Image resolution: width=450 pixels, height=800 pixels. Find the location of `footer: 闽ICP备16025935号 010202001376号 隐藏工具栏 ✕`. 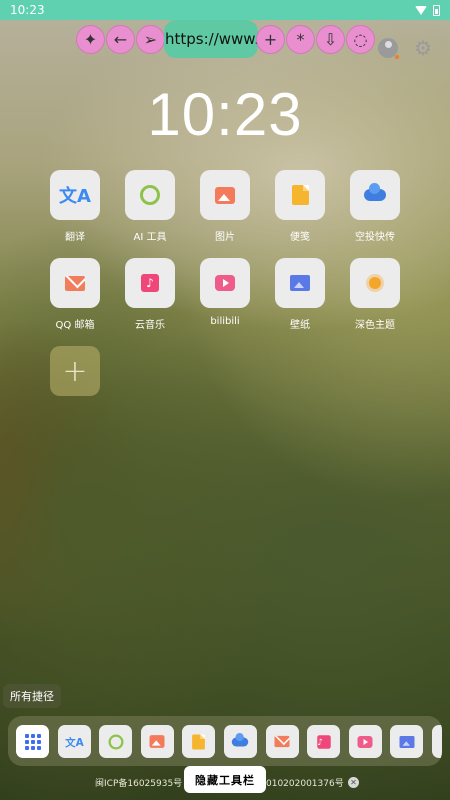

footer: 闽ICP备16025935号 010202001376号 隐藏工具栏 ✕ is located at coordinates (225, 779).